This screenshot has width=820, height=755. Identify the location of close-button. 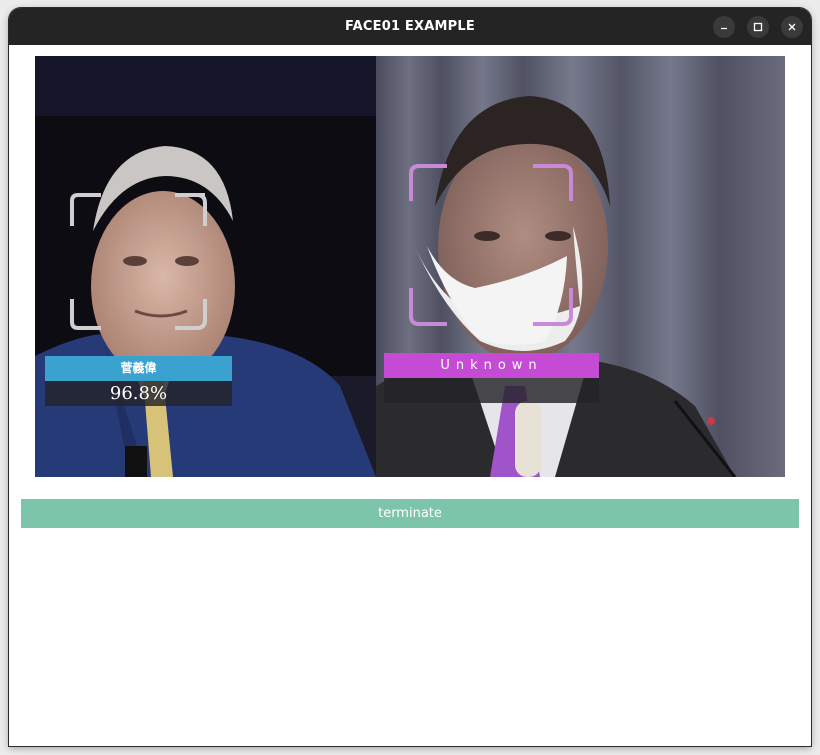
(792, 27).